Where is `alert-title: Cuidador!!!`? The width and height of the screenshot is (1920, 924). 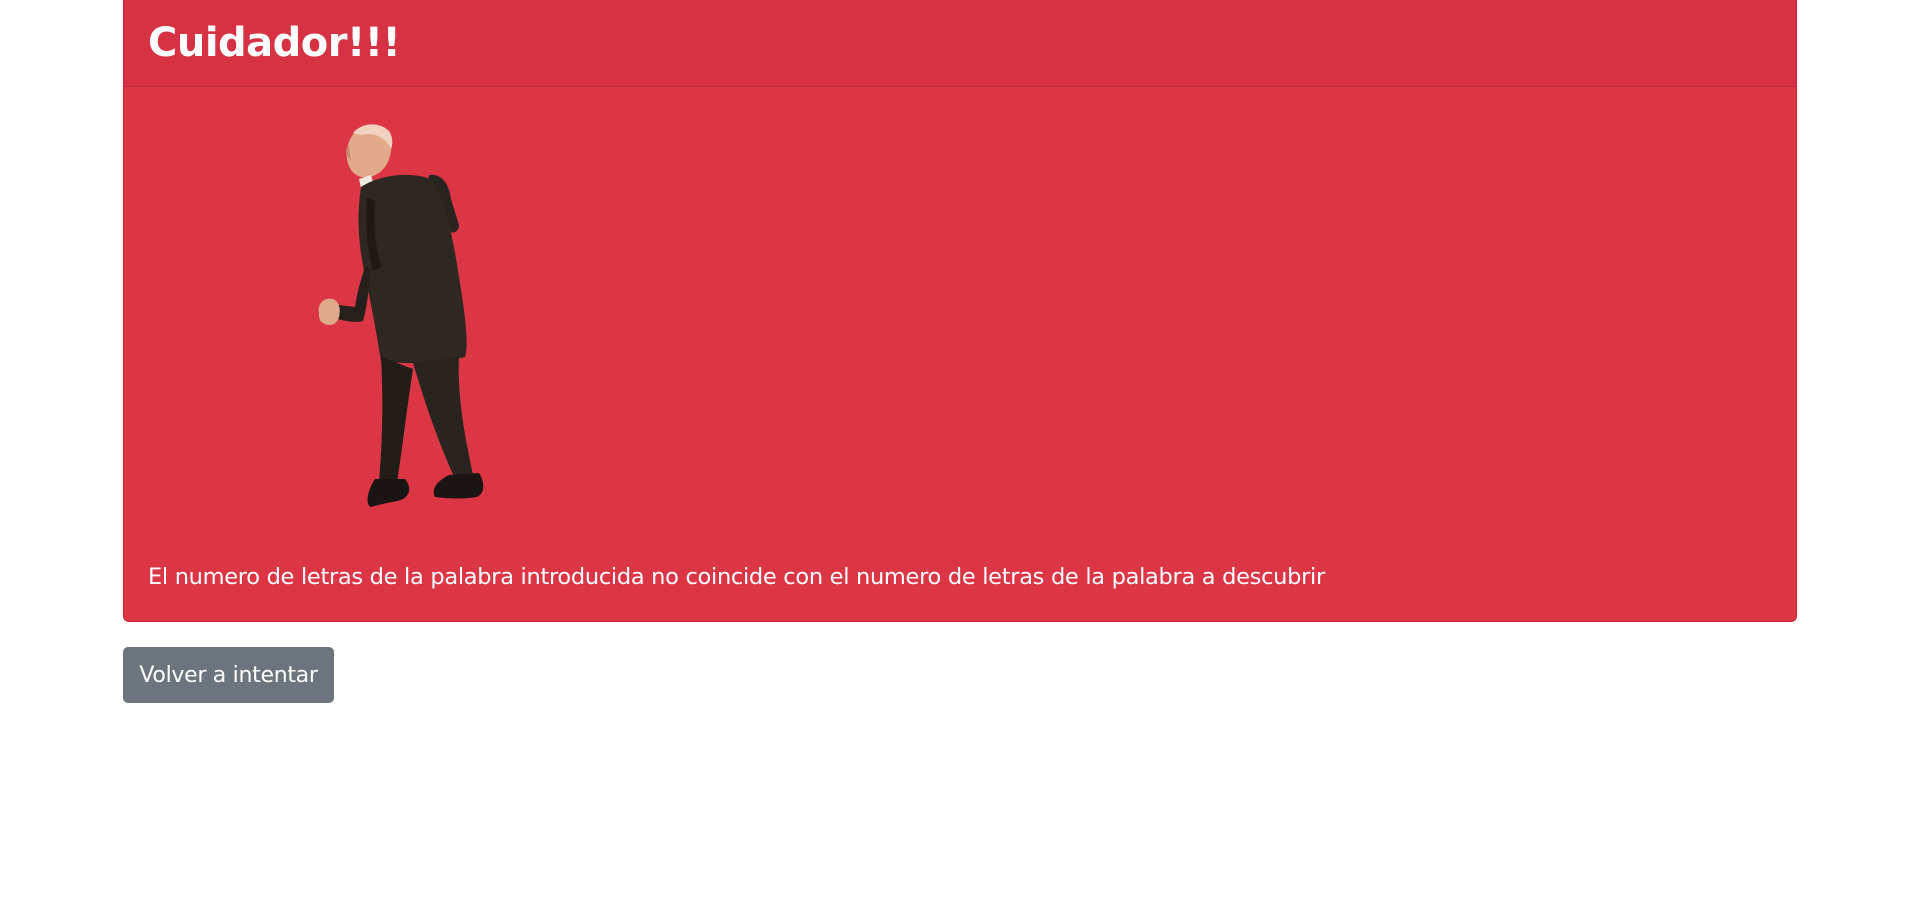 alert-title: Cuidador!!! is located at coordinates (274, 43).